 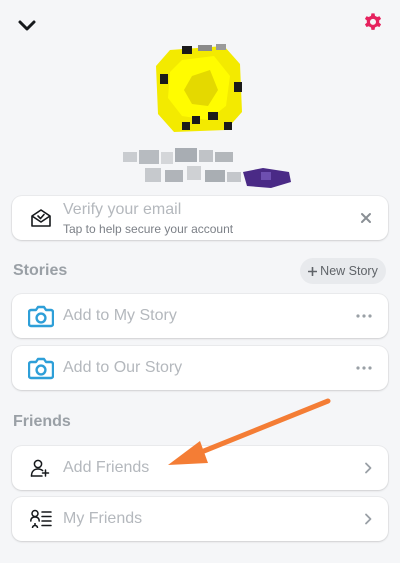 I want to click on chevron-down-icon, so click(x=27, y=25).